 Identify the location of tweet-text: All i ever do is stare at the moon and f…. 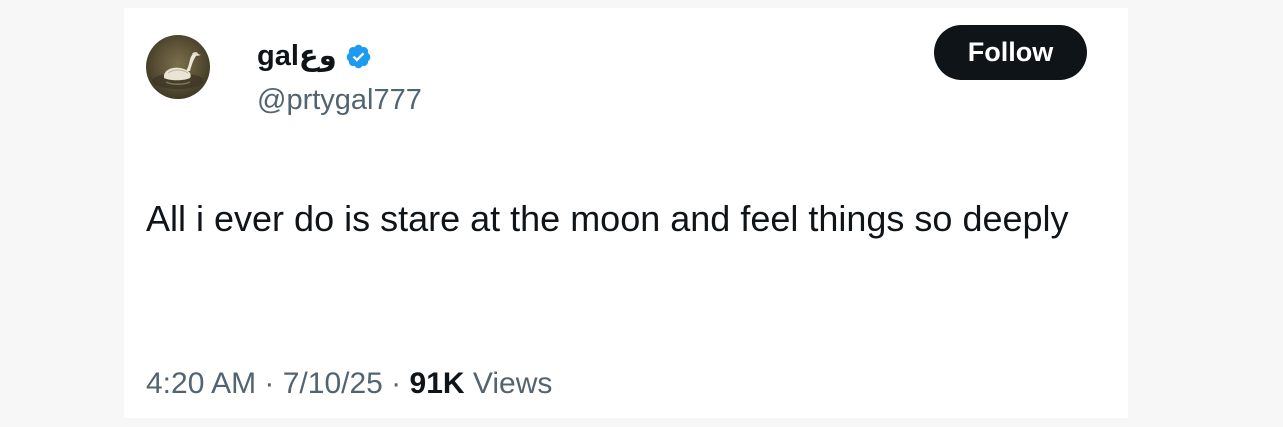
(607, 218).